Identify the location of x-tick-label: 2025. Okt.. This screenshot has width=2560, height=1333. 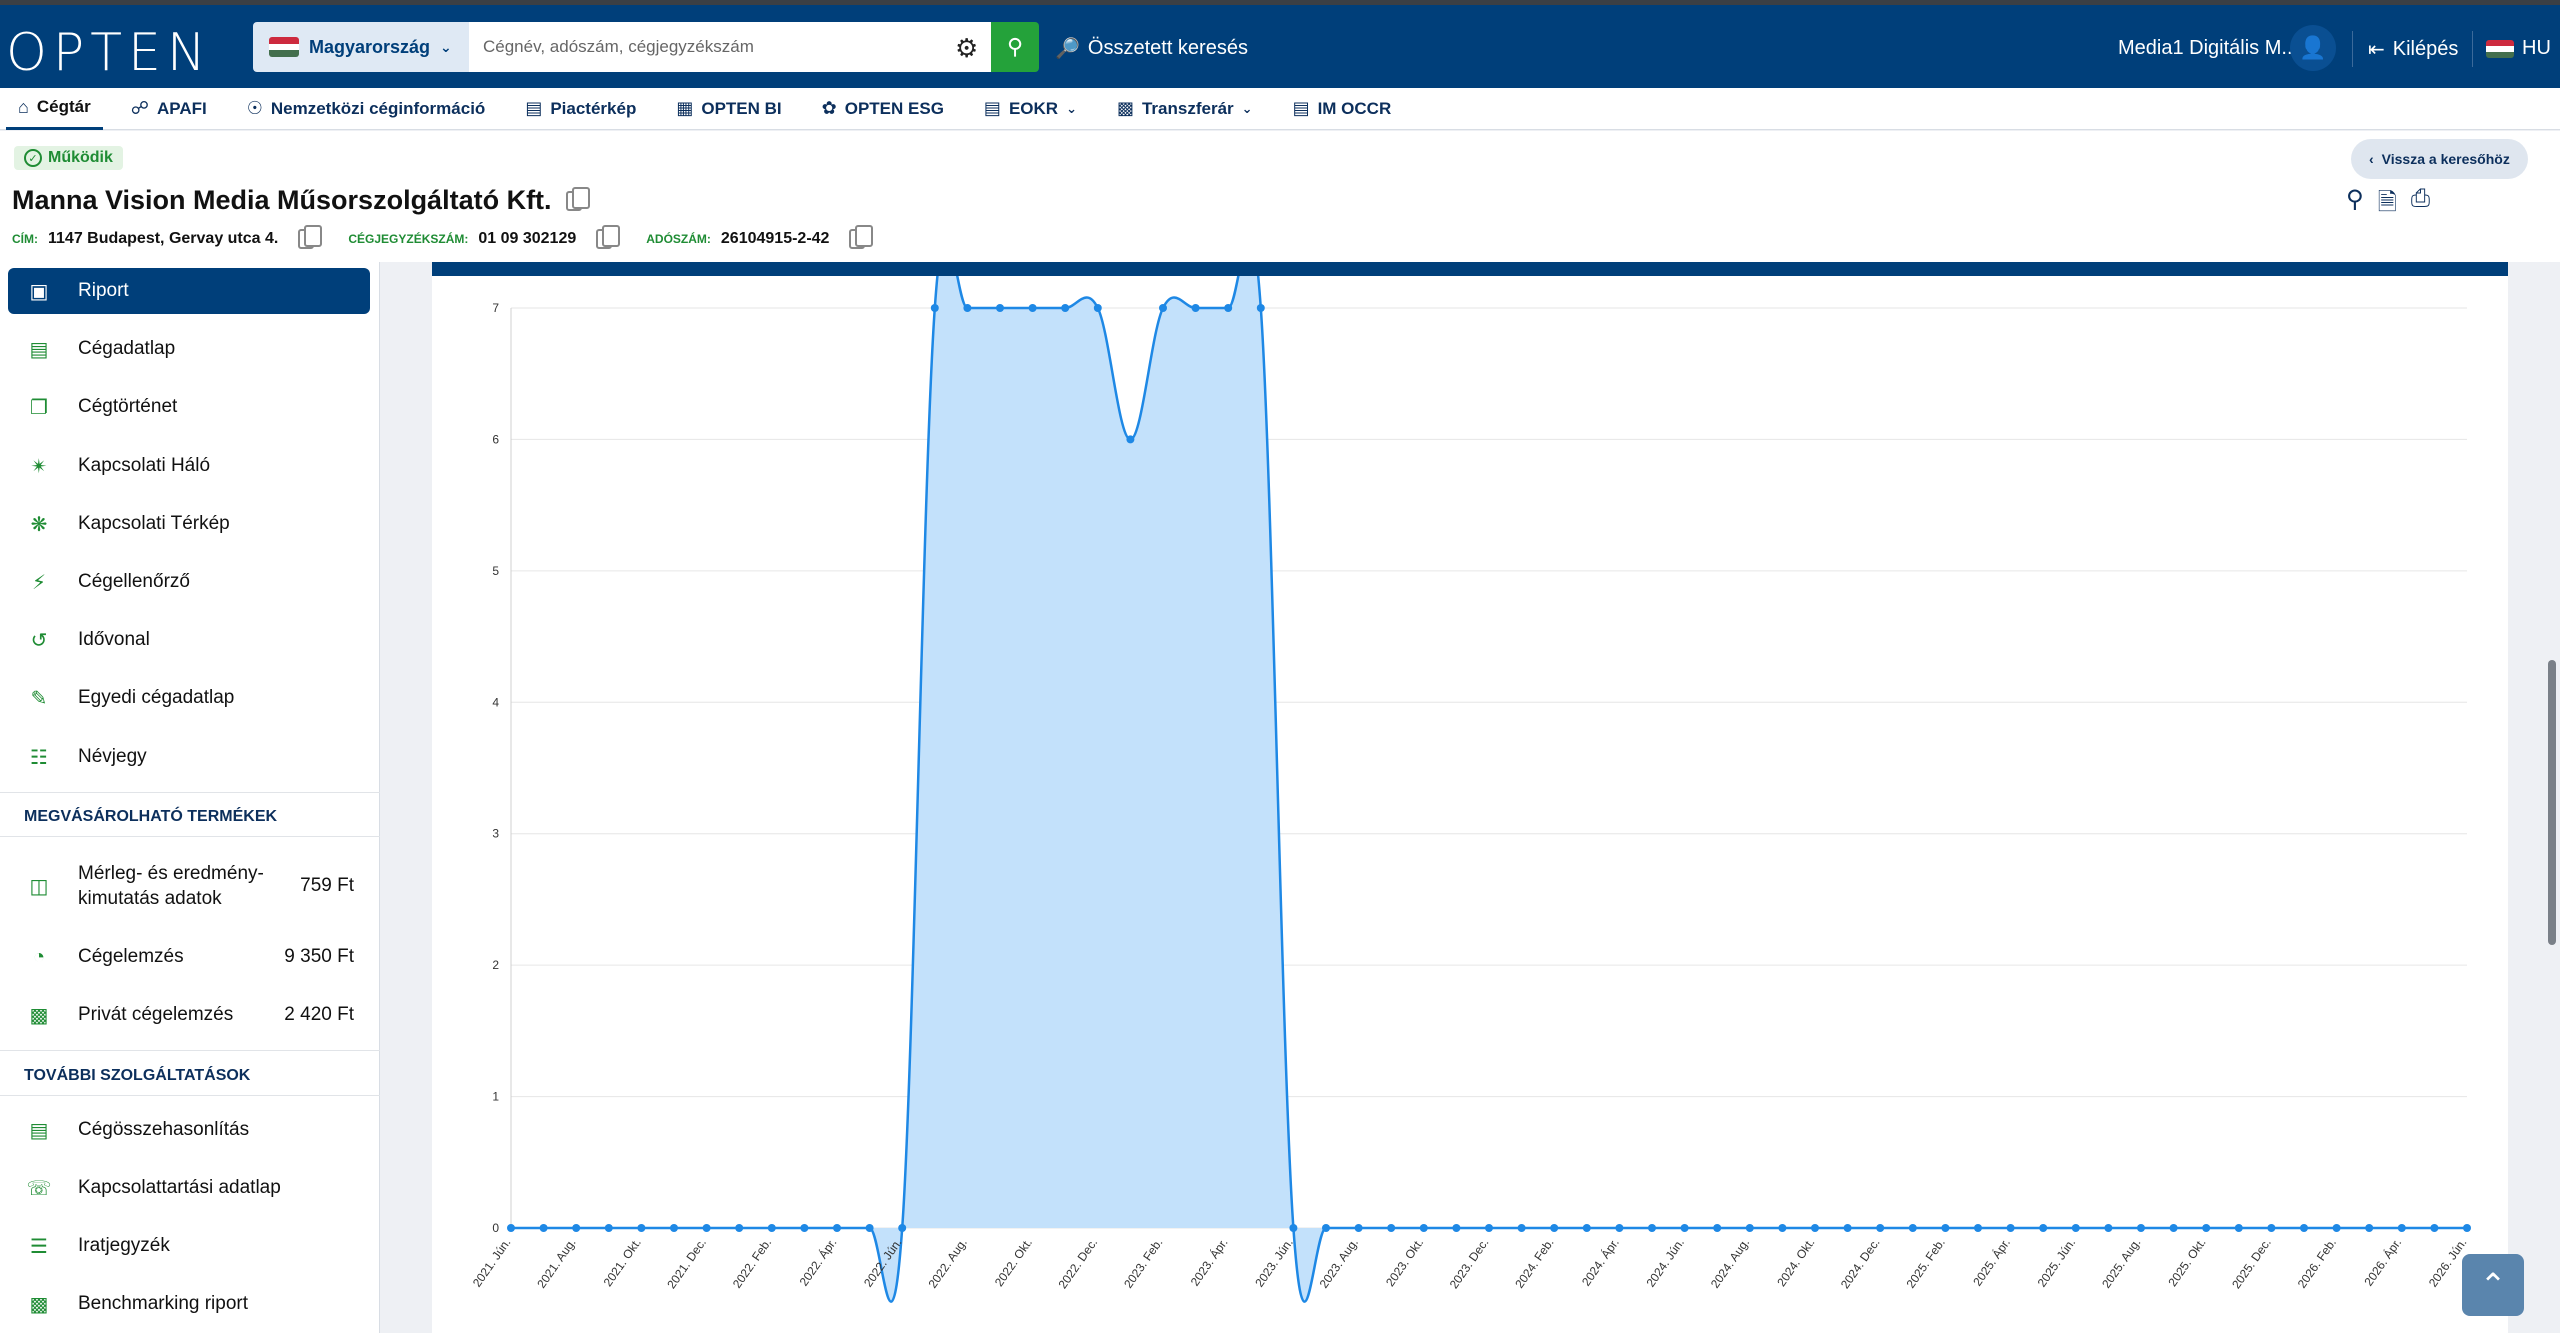
(2186, 1262).